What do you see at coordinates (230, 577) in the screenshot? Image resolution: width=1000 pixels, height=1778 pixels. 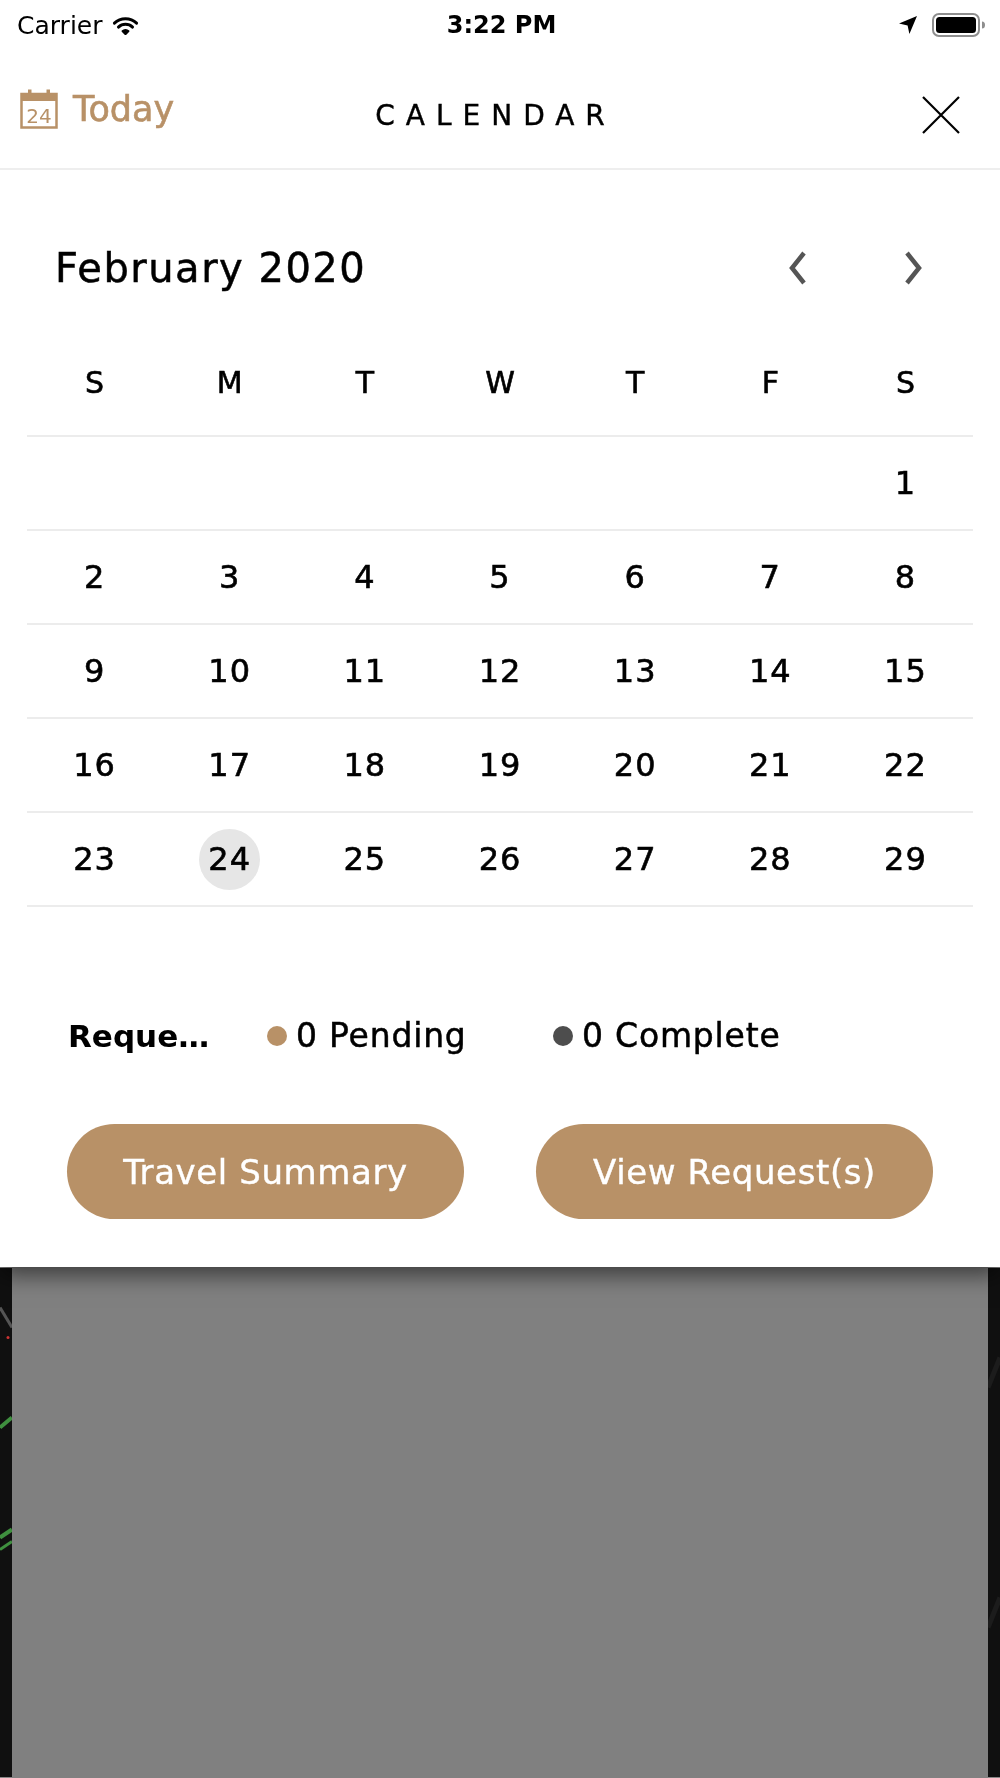 I see `day-number: 3` at bounding box center [230, 577].